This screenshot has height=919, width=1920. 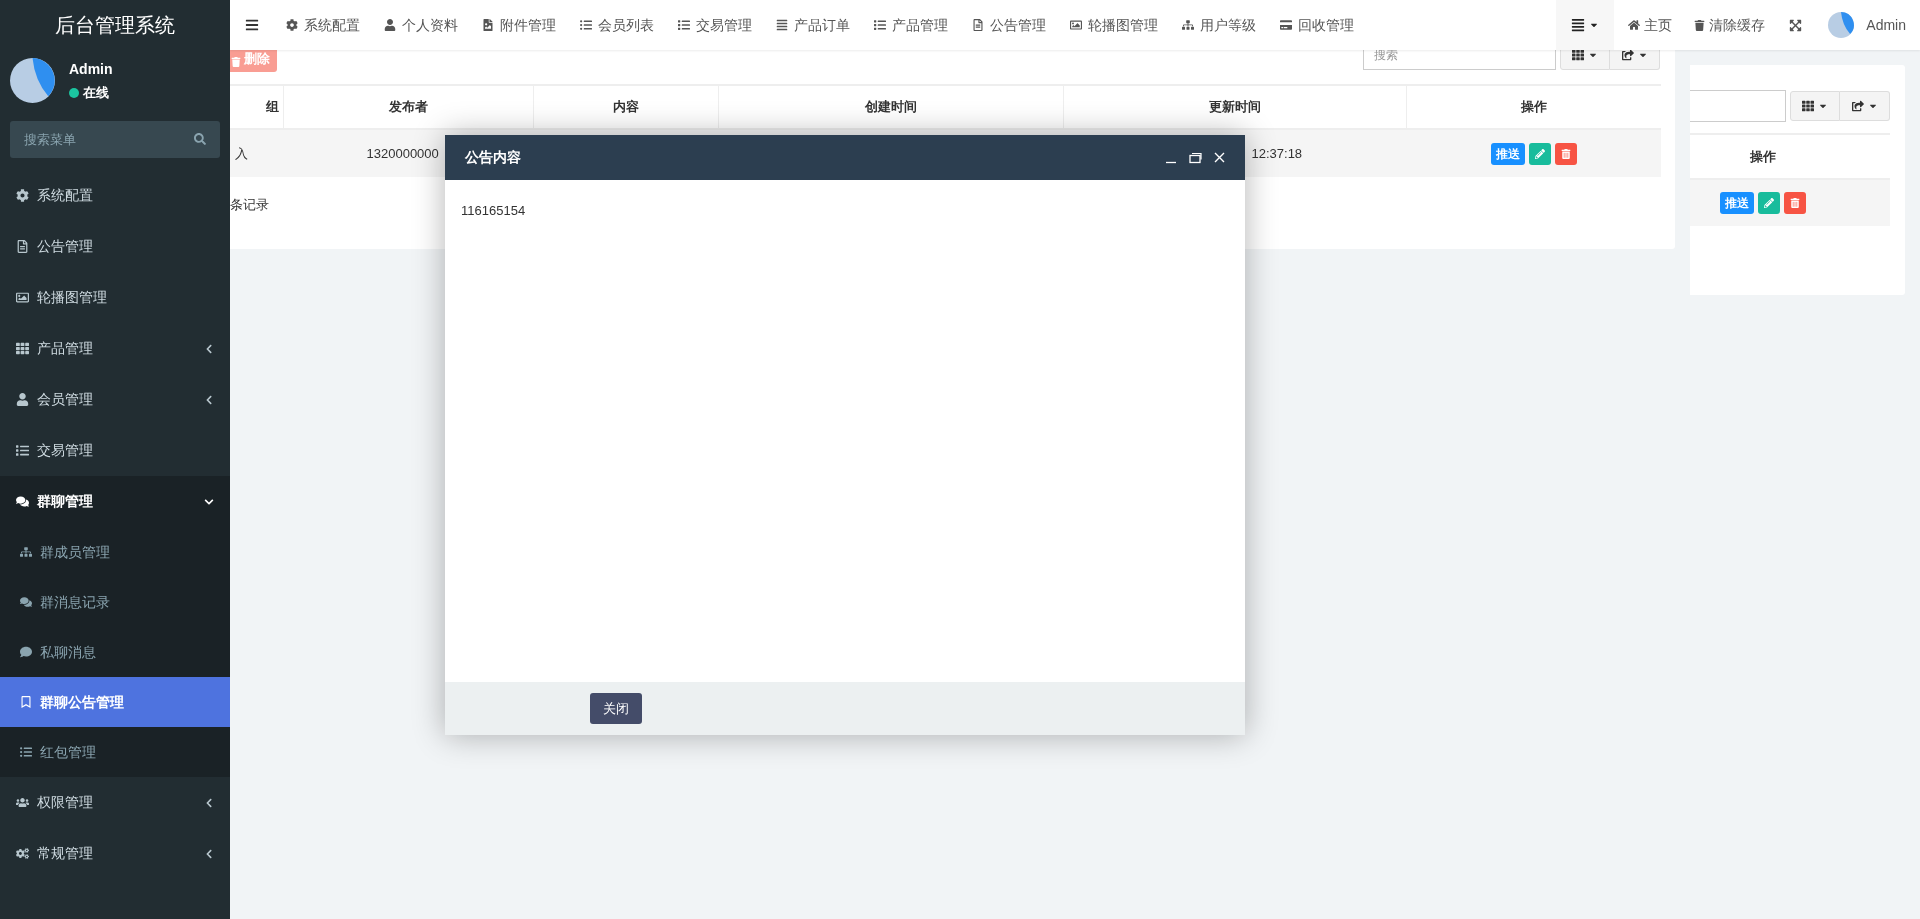 What do you see at coordinates (813, 25) in the screenshot?
I see `nav-link: 产品订单` at bounding box center [813, 25].